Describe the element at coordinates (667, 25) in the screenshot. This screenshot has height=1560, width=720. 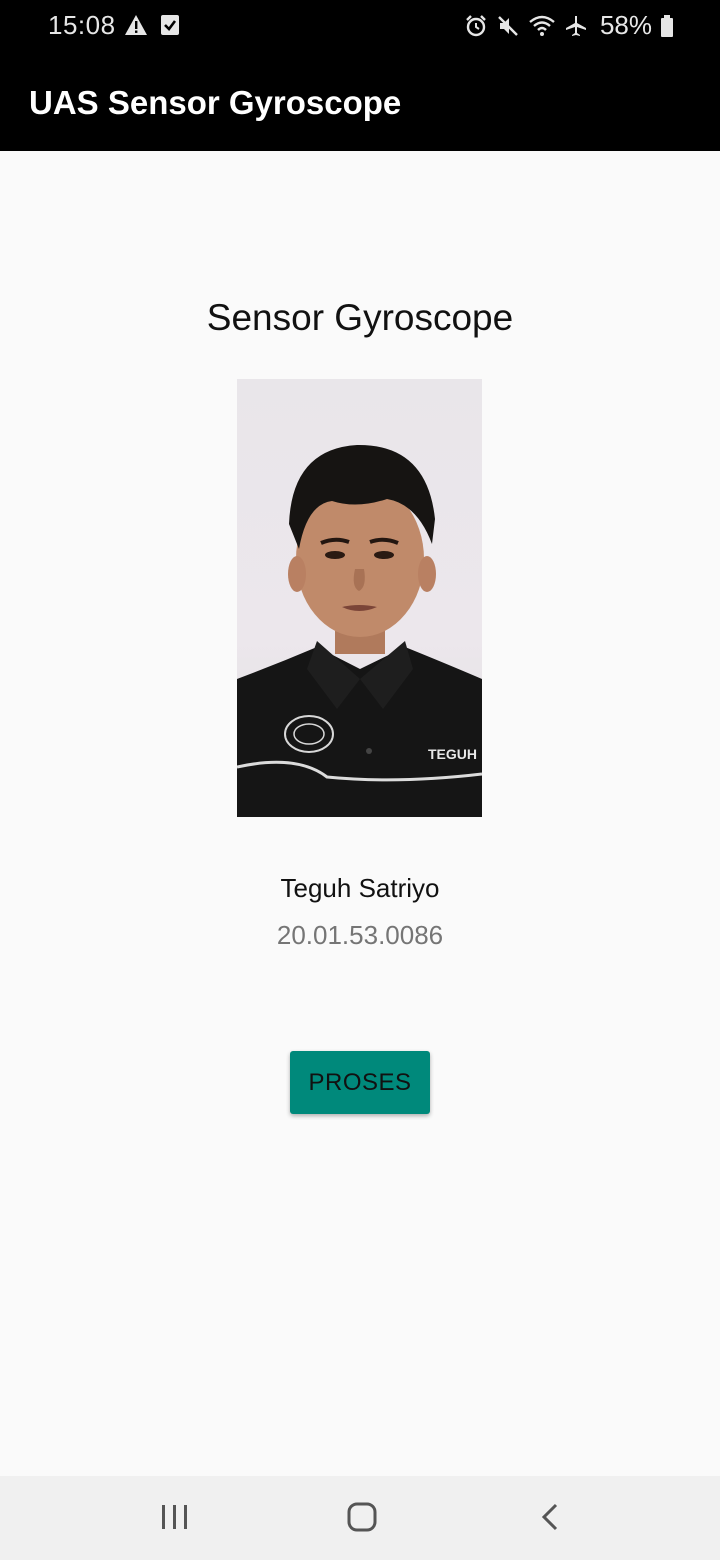
I see `battery-icon` at that location.